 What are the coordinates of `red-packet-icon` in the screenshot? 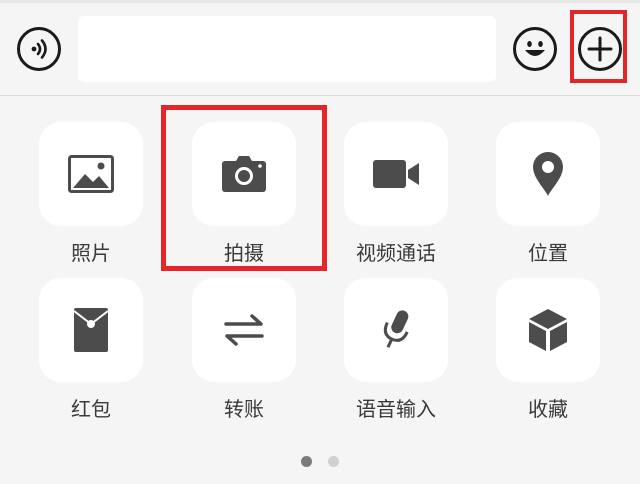 It's located at (91, 330).